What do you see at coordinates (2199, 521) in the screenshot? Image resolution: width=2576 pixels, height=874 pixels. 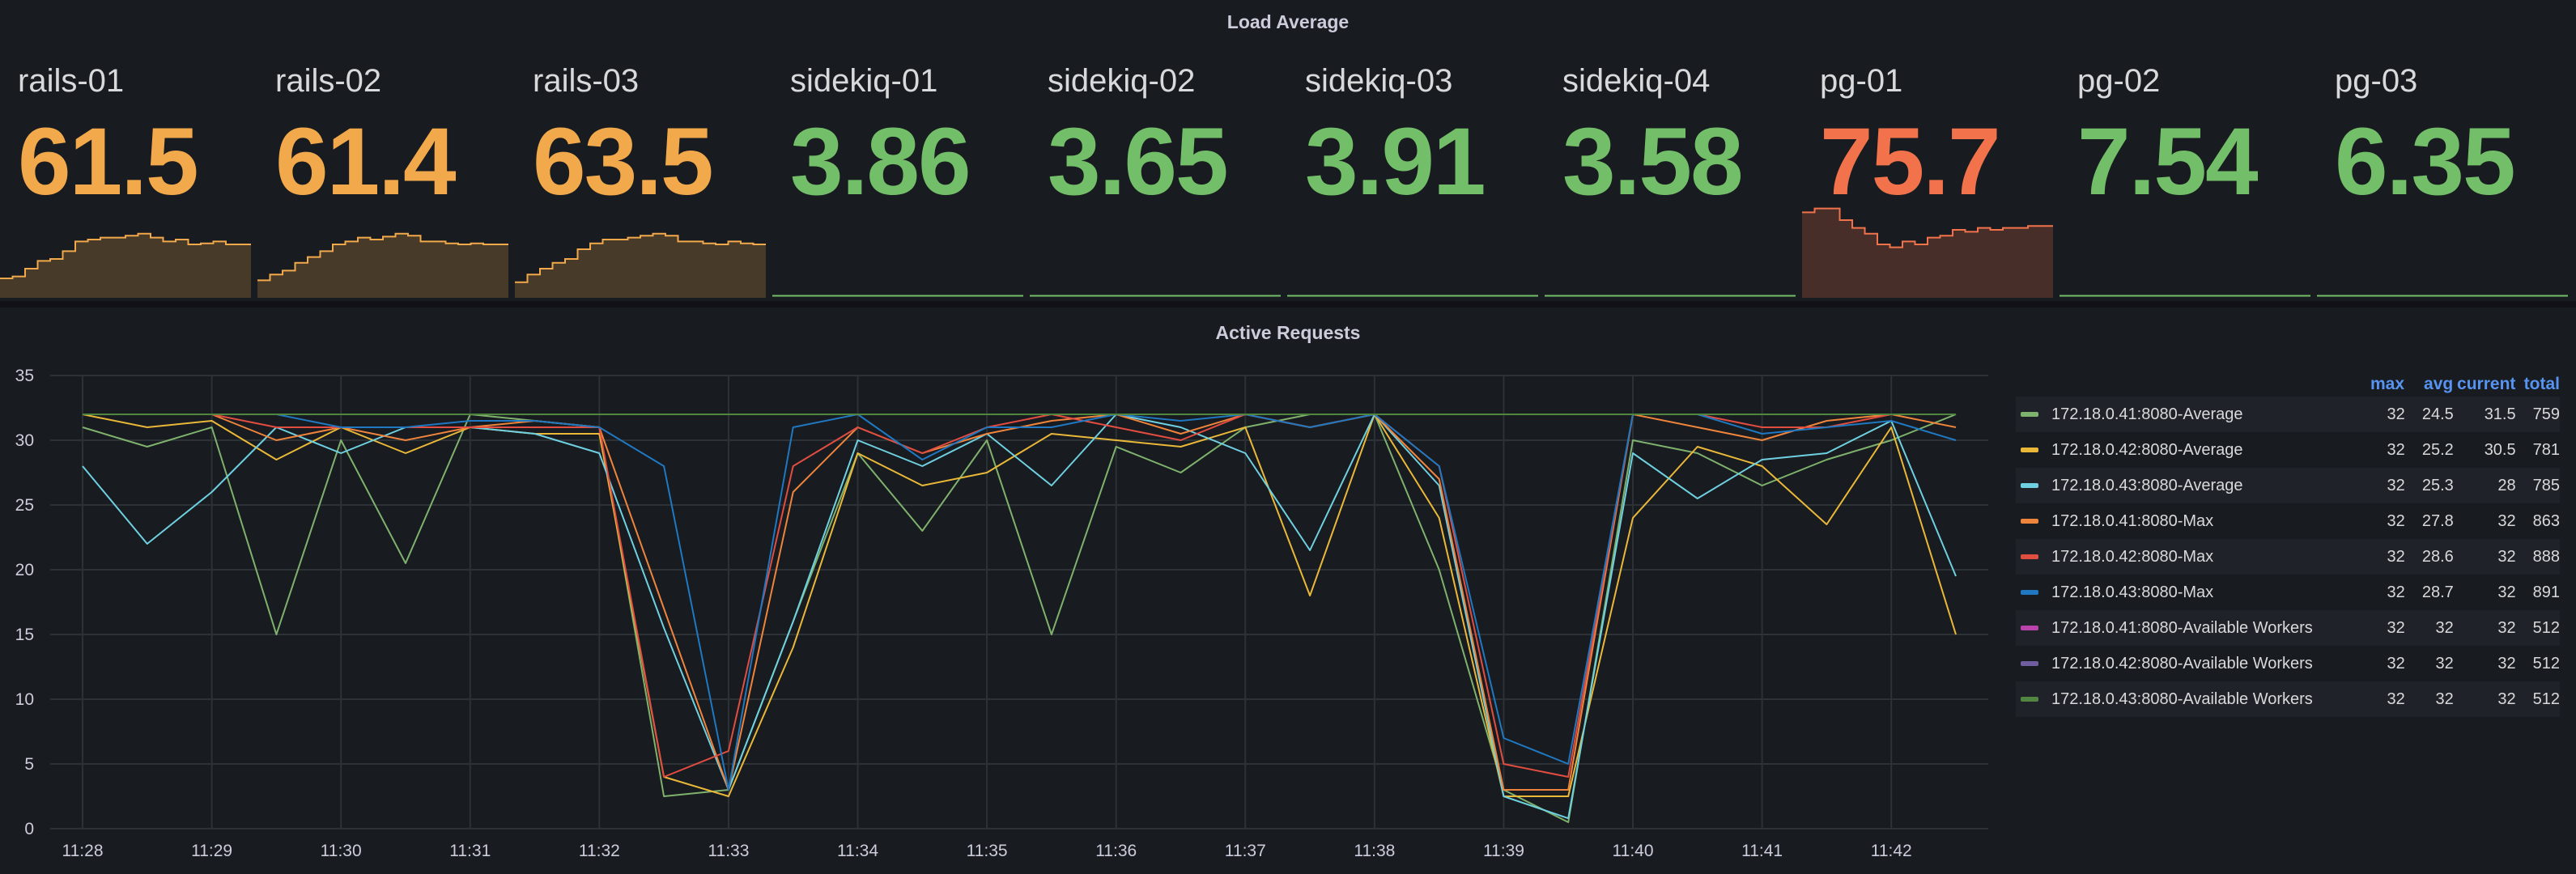 I see `legend-series-name: 172.18.0.41:8080-Max` at bounding box center [2199, 521].